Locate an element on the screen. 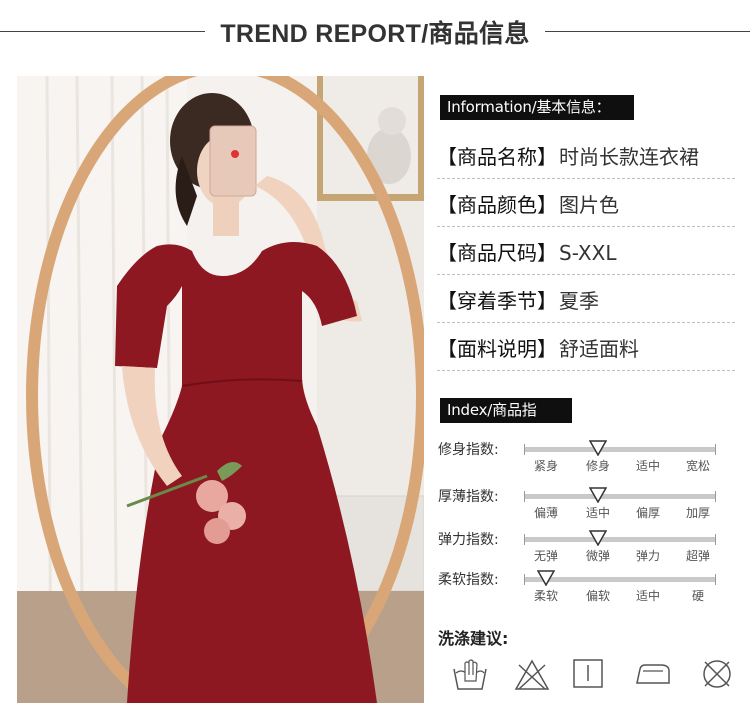 The image size is (750, 713). no-bleach-icon is located at coordinates (532, 674).